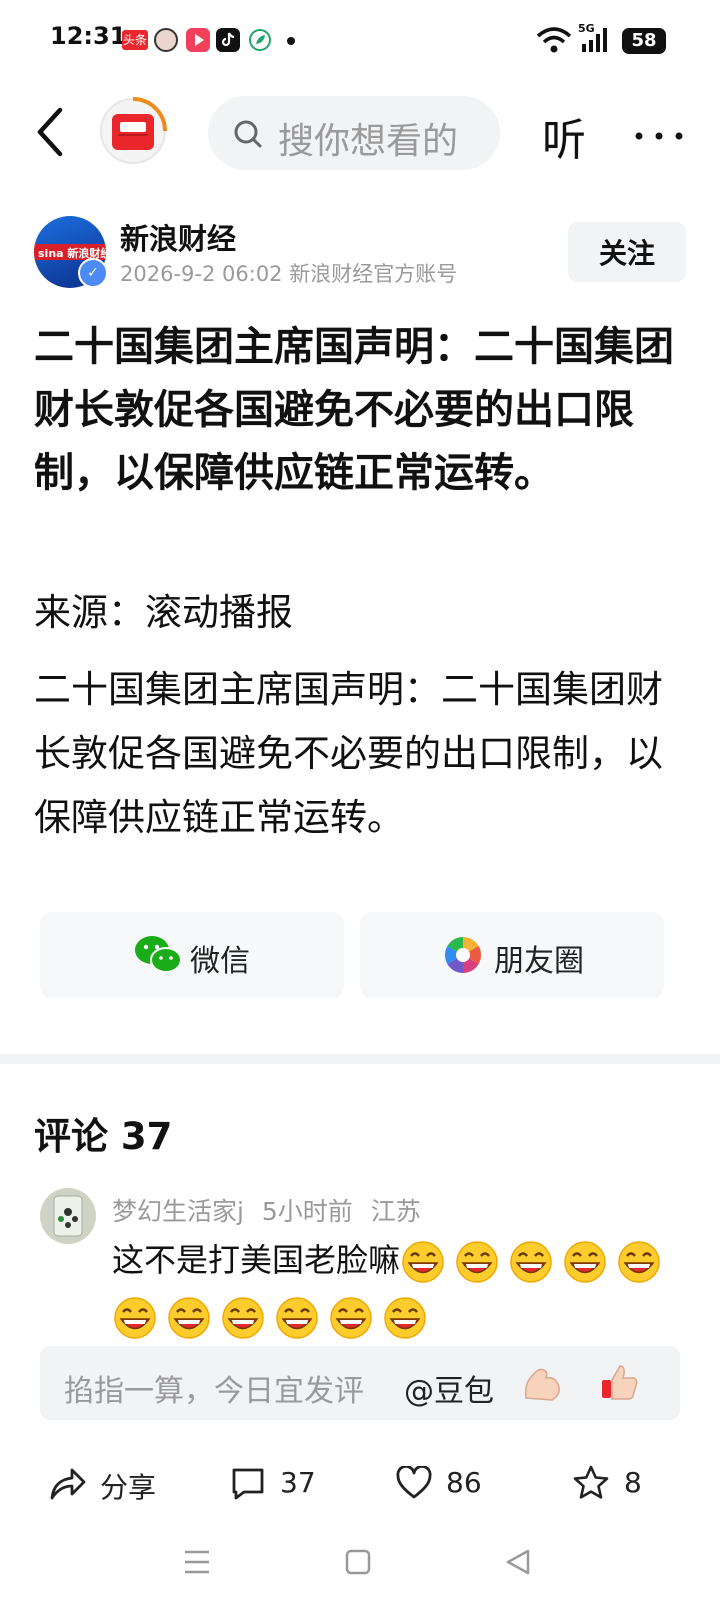  What do you see at coordinates (449, 1388) in the screenshot?
I see `mention-doubao-button: @豆包` at bounding box center [449, 1388].